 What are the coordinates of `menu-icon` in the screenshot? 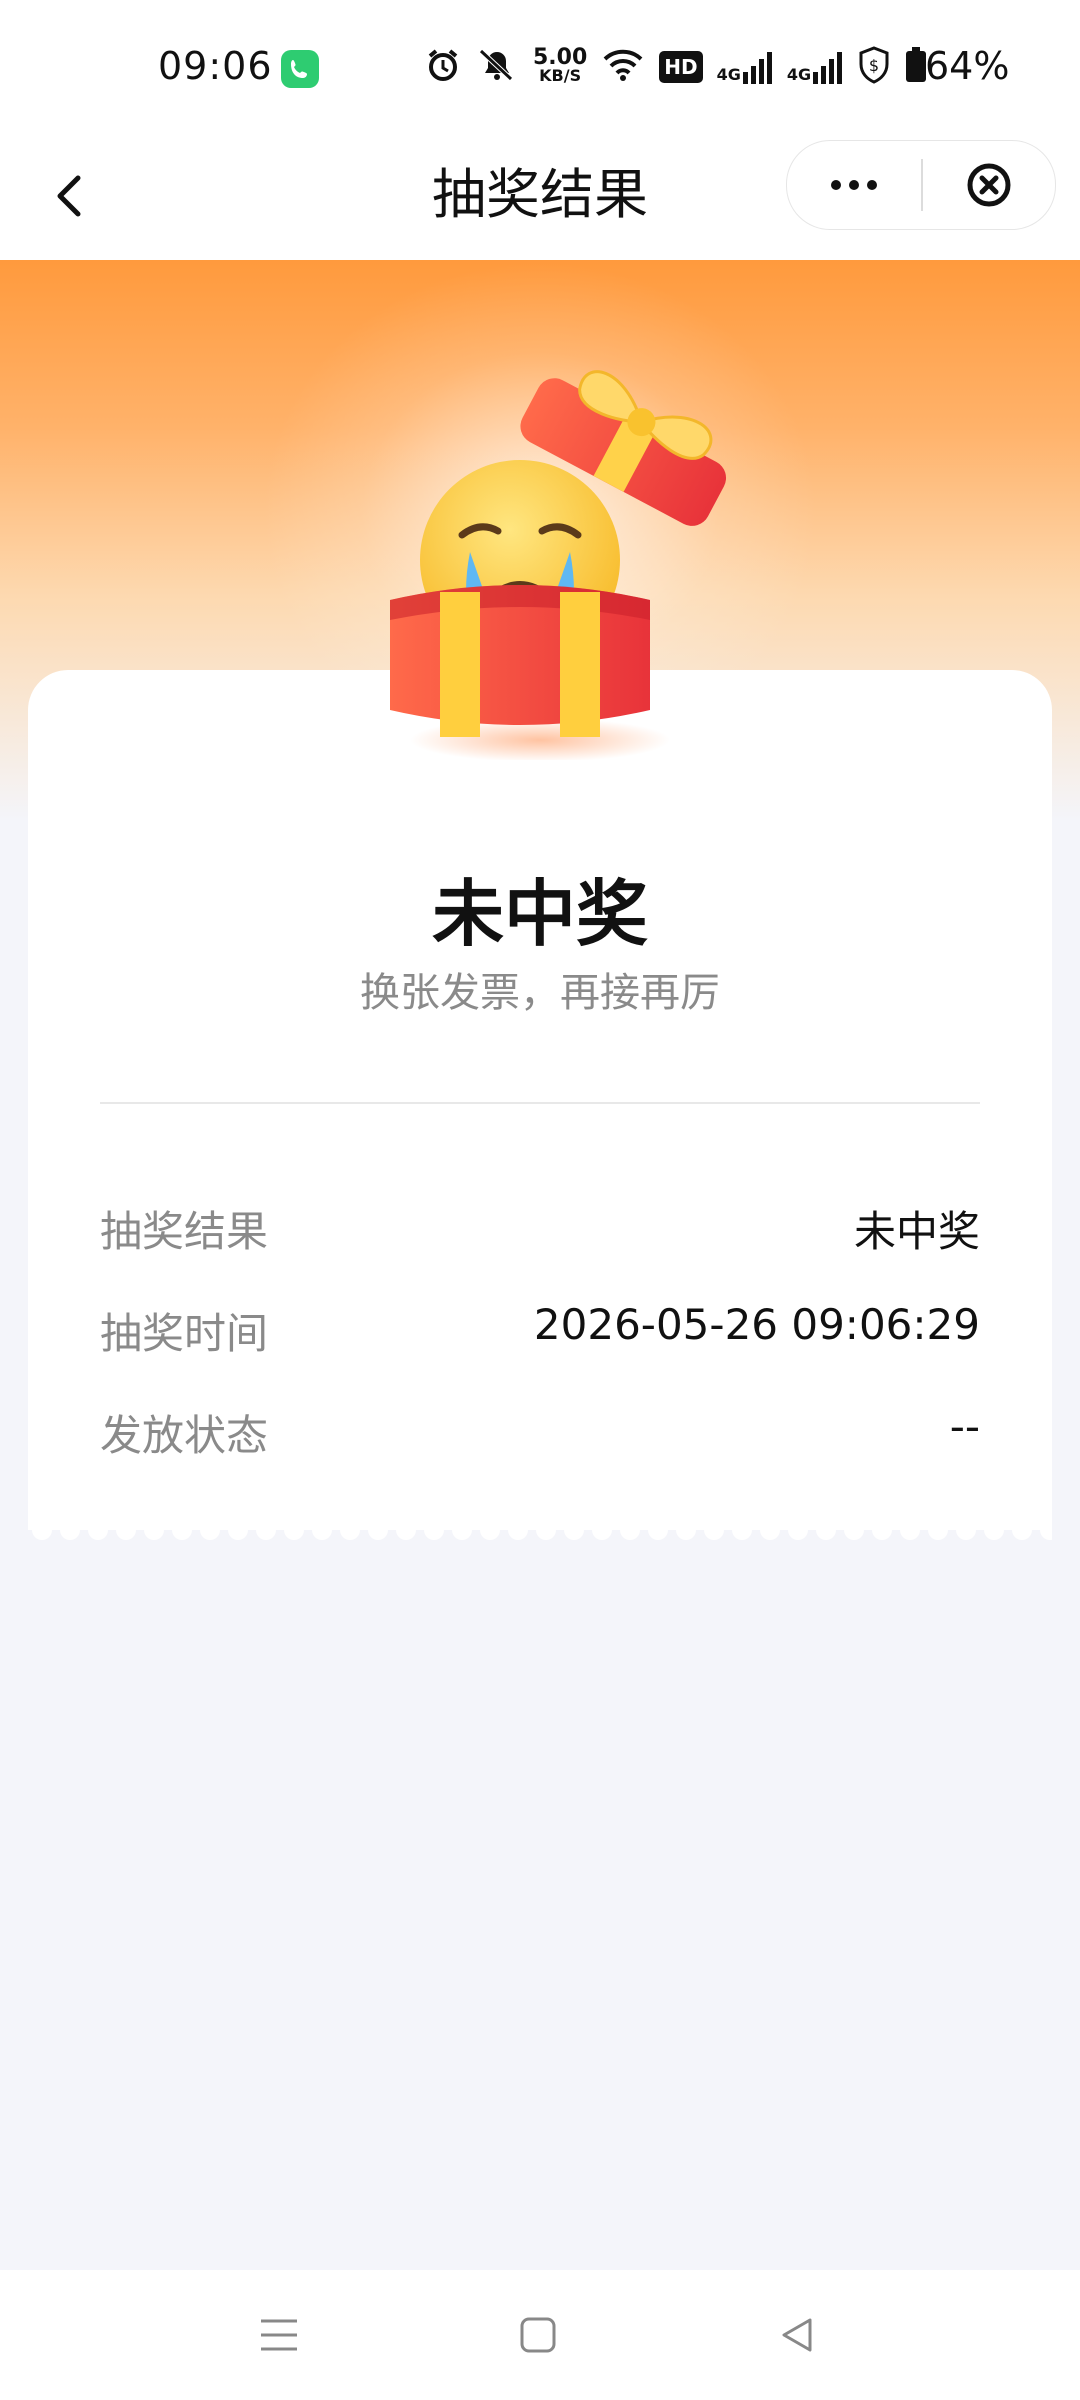 It's located at (279, 2335).